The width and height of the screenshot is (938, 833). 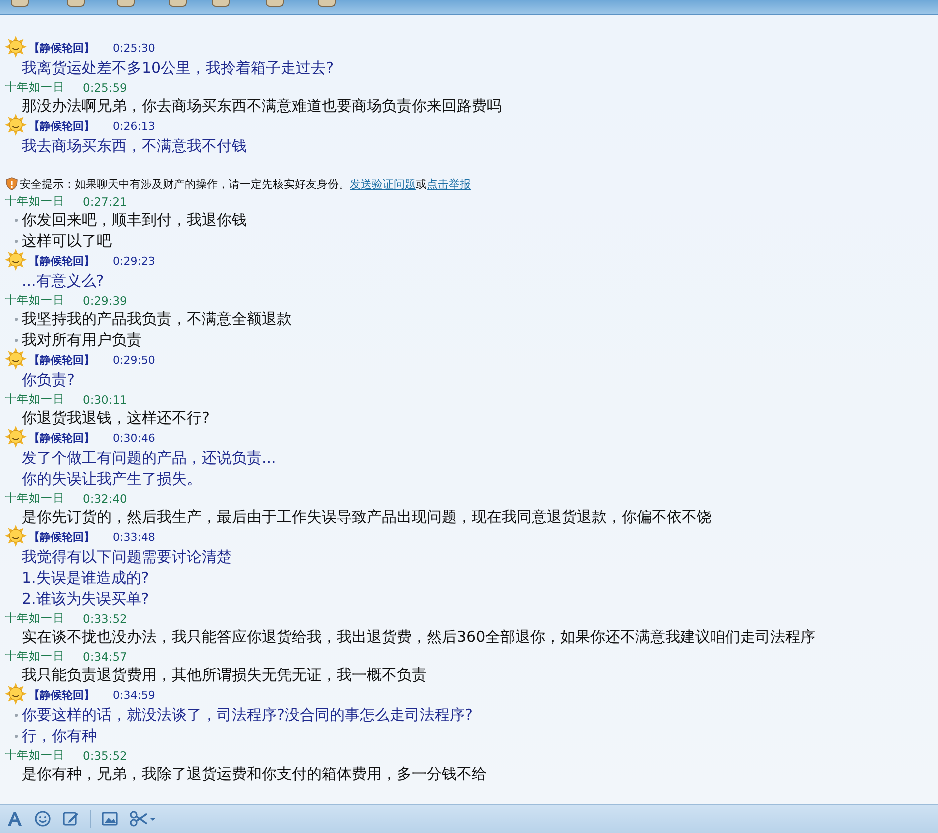 What do you see at coordinates (43, 819) in the screenshot?
I see `emoji-icon` at bounding box center [43, 819].